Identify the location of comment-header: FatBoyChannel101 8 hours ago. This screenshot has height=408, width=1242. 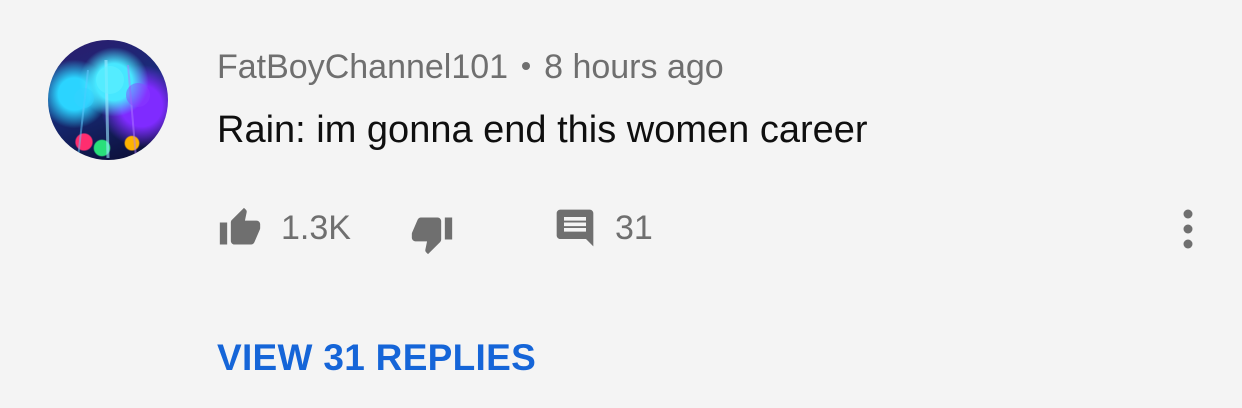
(470, 67).